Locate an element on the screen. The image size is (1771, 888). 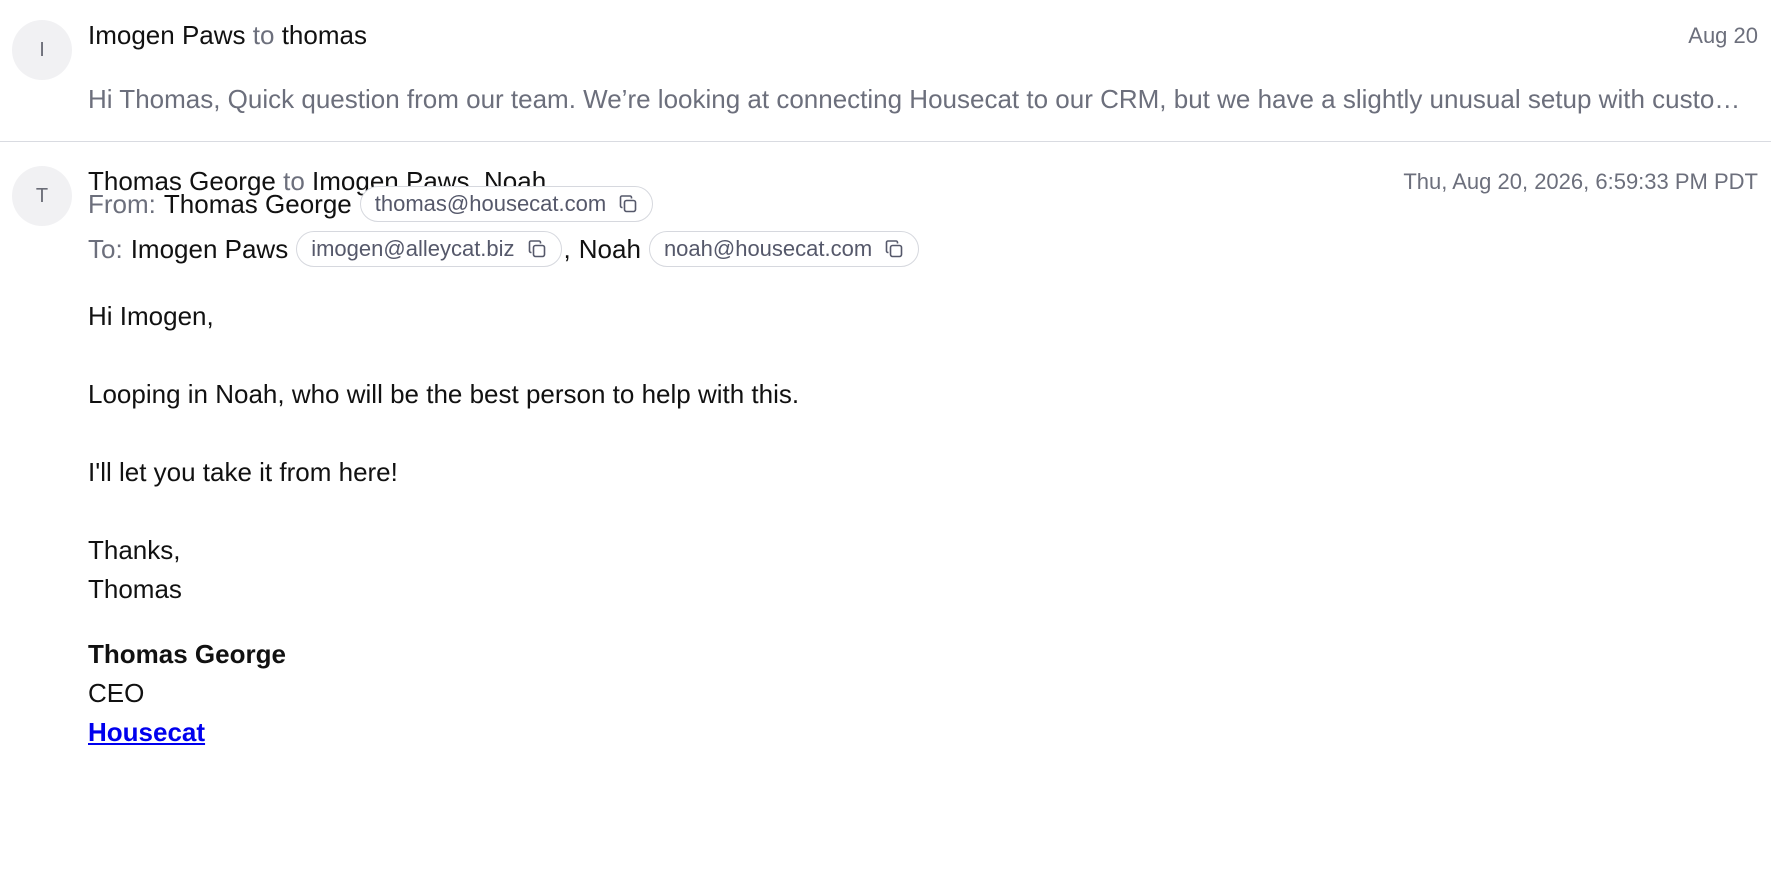
signature-link: Housecat is located at coordinates (146, 732).